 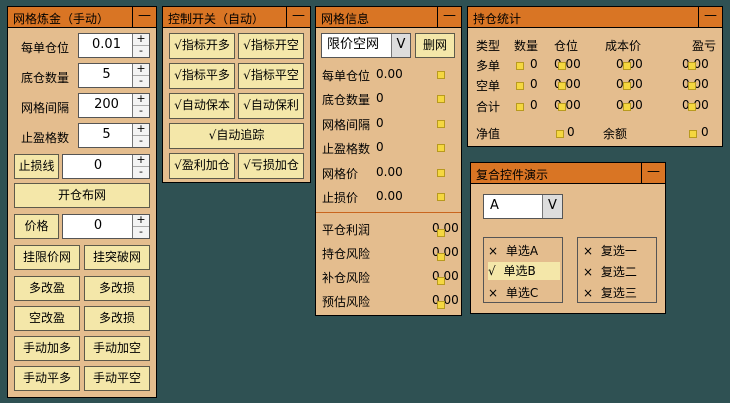 I want to click on grid-refine-titlebar: 网格炼金（手动） —, so click(x=82, y=17).